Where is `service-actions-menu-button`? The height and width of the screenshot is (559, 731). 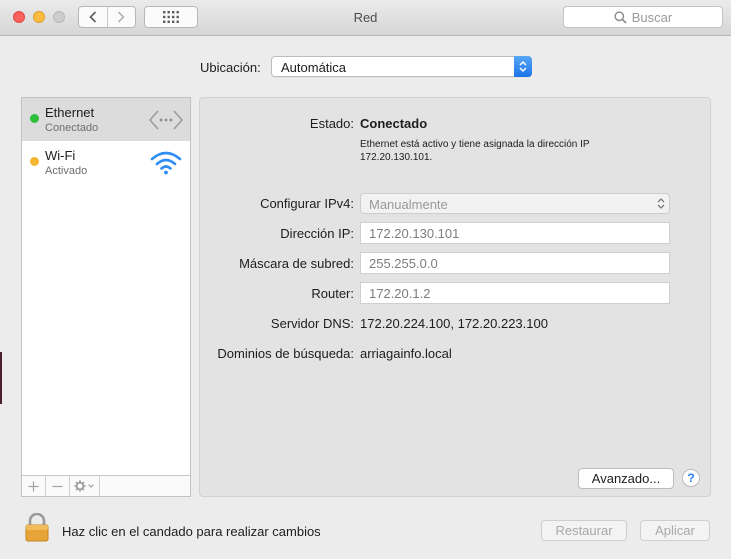
service-actions-menu-button is located at coordinates (85, 486).